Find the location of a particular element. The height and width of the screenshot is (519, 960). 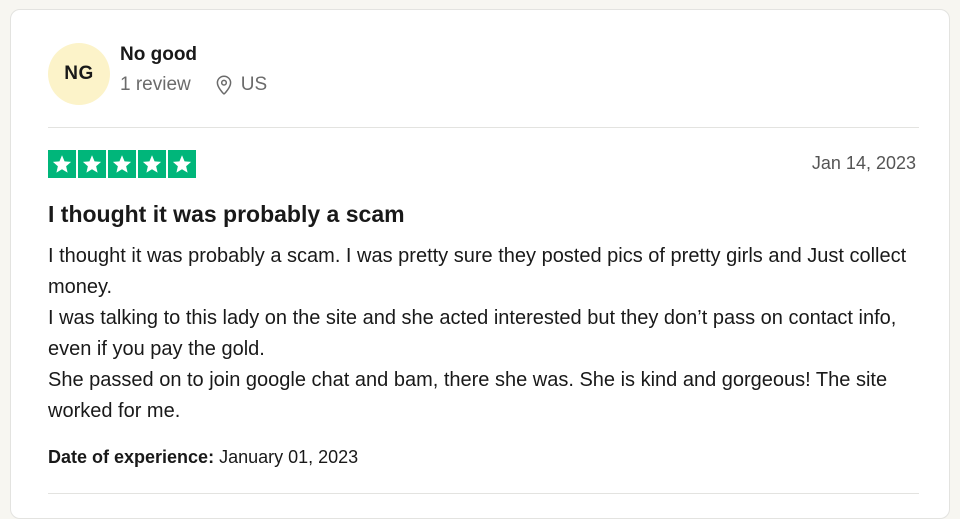

country-label: US is located at coordinates (254, 84).